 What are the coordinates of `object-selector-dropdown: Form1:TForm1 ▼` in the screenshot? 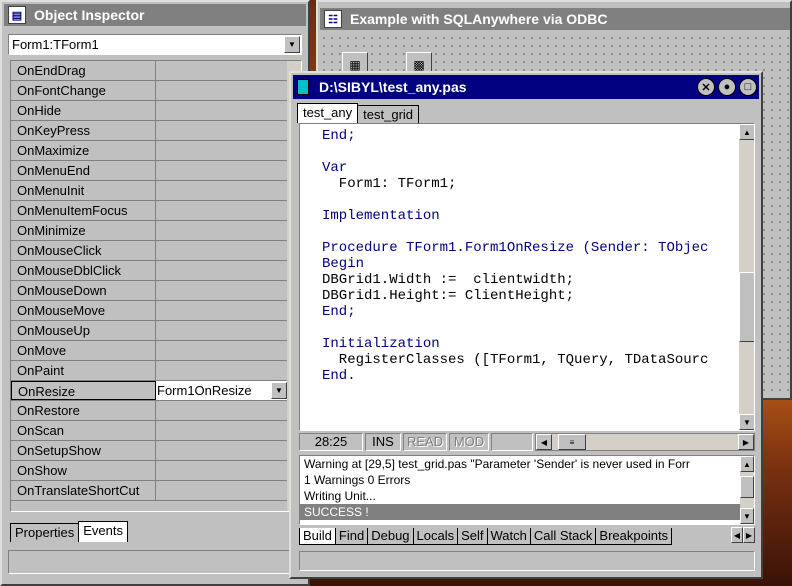 It's located at (155, 44).